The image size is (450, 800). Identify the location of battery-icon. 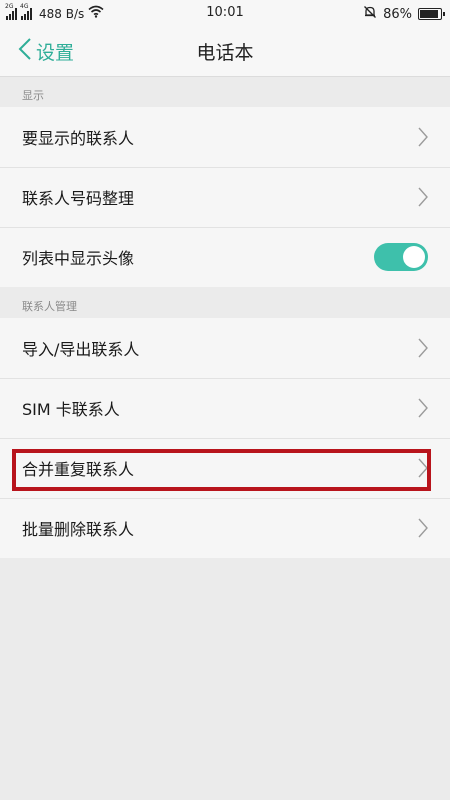
(431, 14).